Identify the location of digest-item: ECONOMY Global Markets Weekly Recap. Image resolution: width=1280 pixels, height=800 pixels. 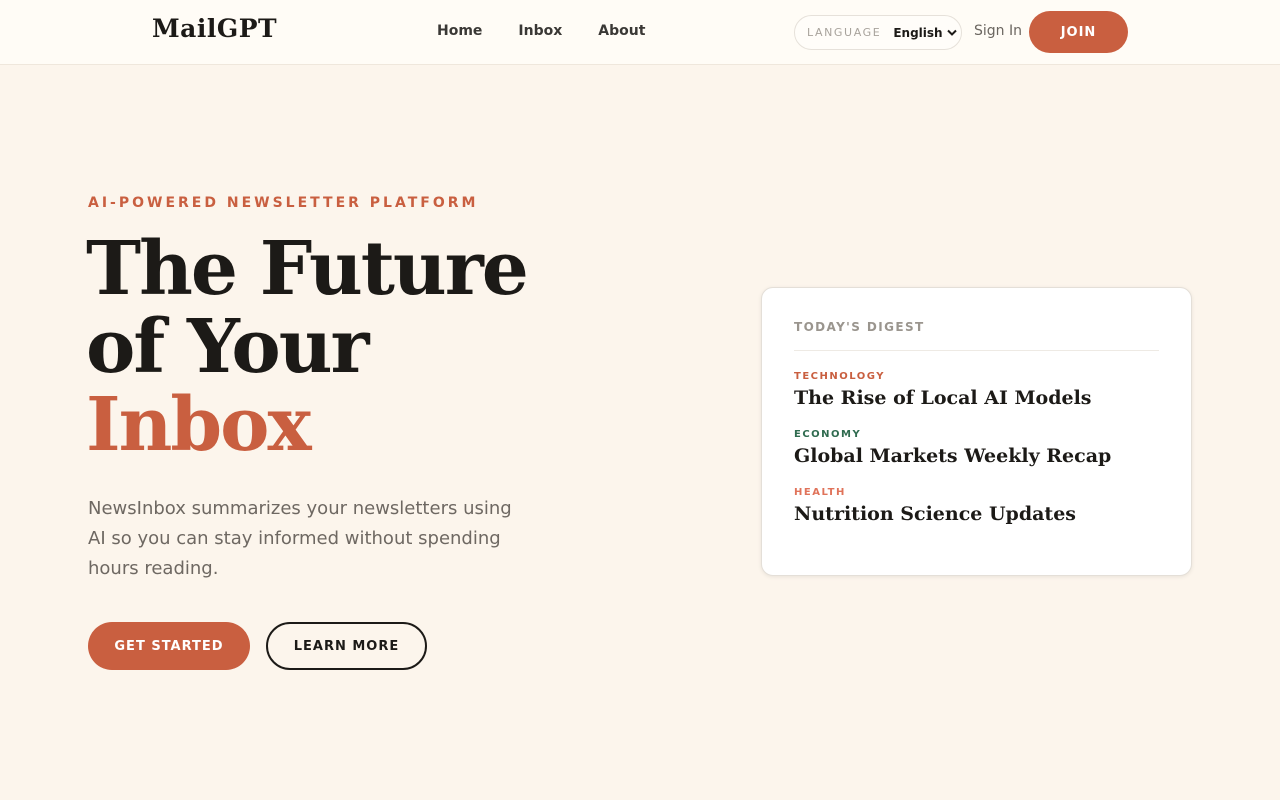
(976, 448).